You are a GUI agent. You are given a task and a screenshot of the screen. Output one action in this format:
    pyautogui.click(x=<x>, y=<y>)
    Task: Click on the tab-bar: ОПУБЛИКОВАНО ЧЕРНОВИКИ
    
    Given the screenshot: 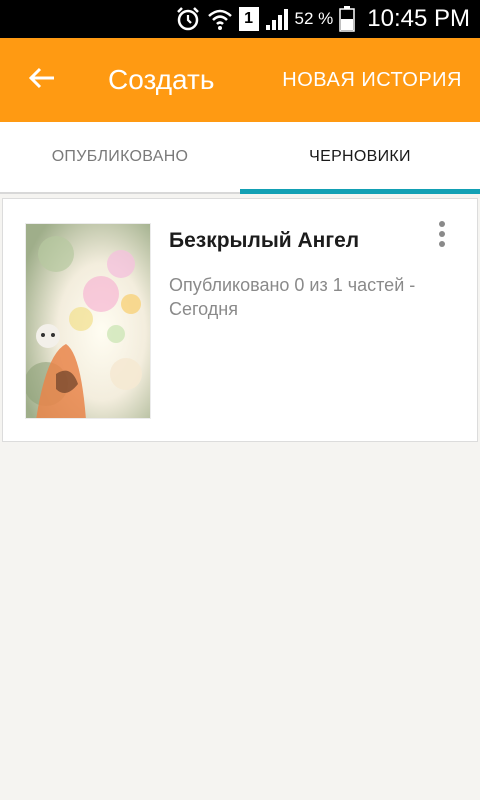 What is the action you would take?
    pyautogui.click(x=240, y=158)
    